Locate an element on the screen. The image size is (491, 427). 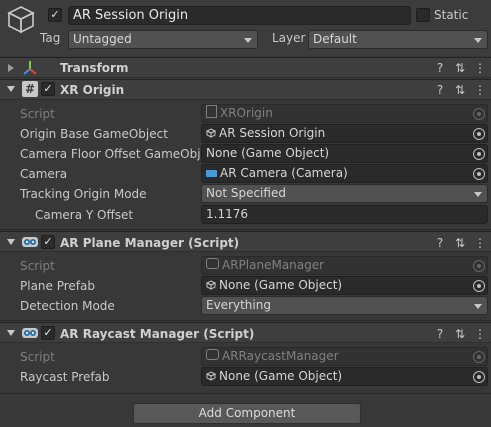
camera-y-offset-label: Camera Y Offset is located at coordinates (84, 215).